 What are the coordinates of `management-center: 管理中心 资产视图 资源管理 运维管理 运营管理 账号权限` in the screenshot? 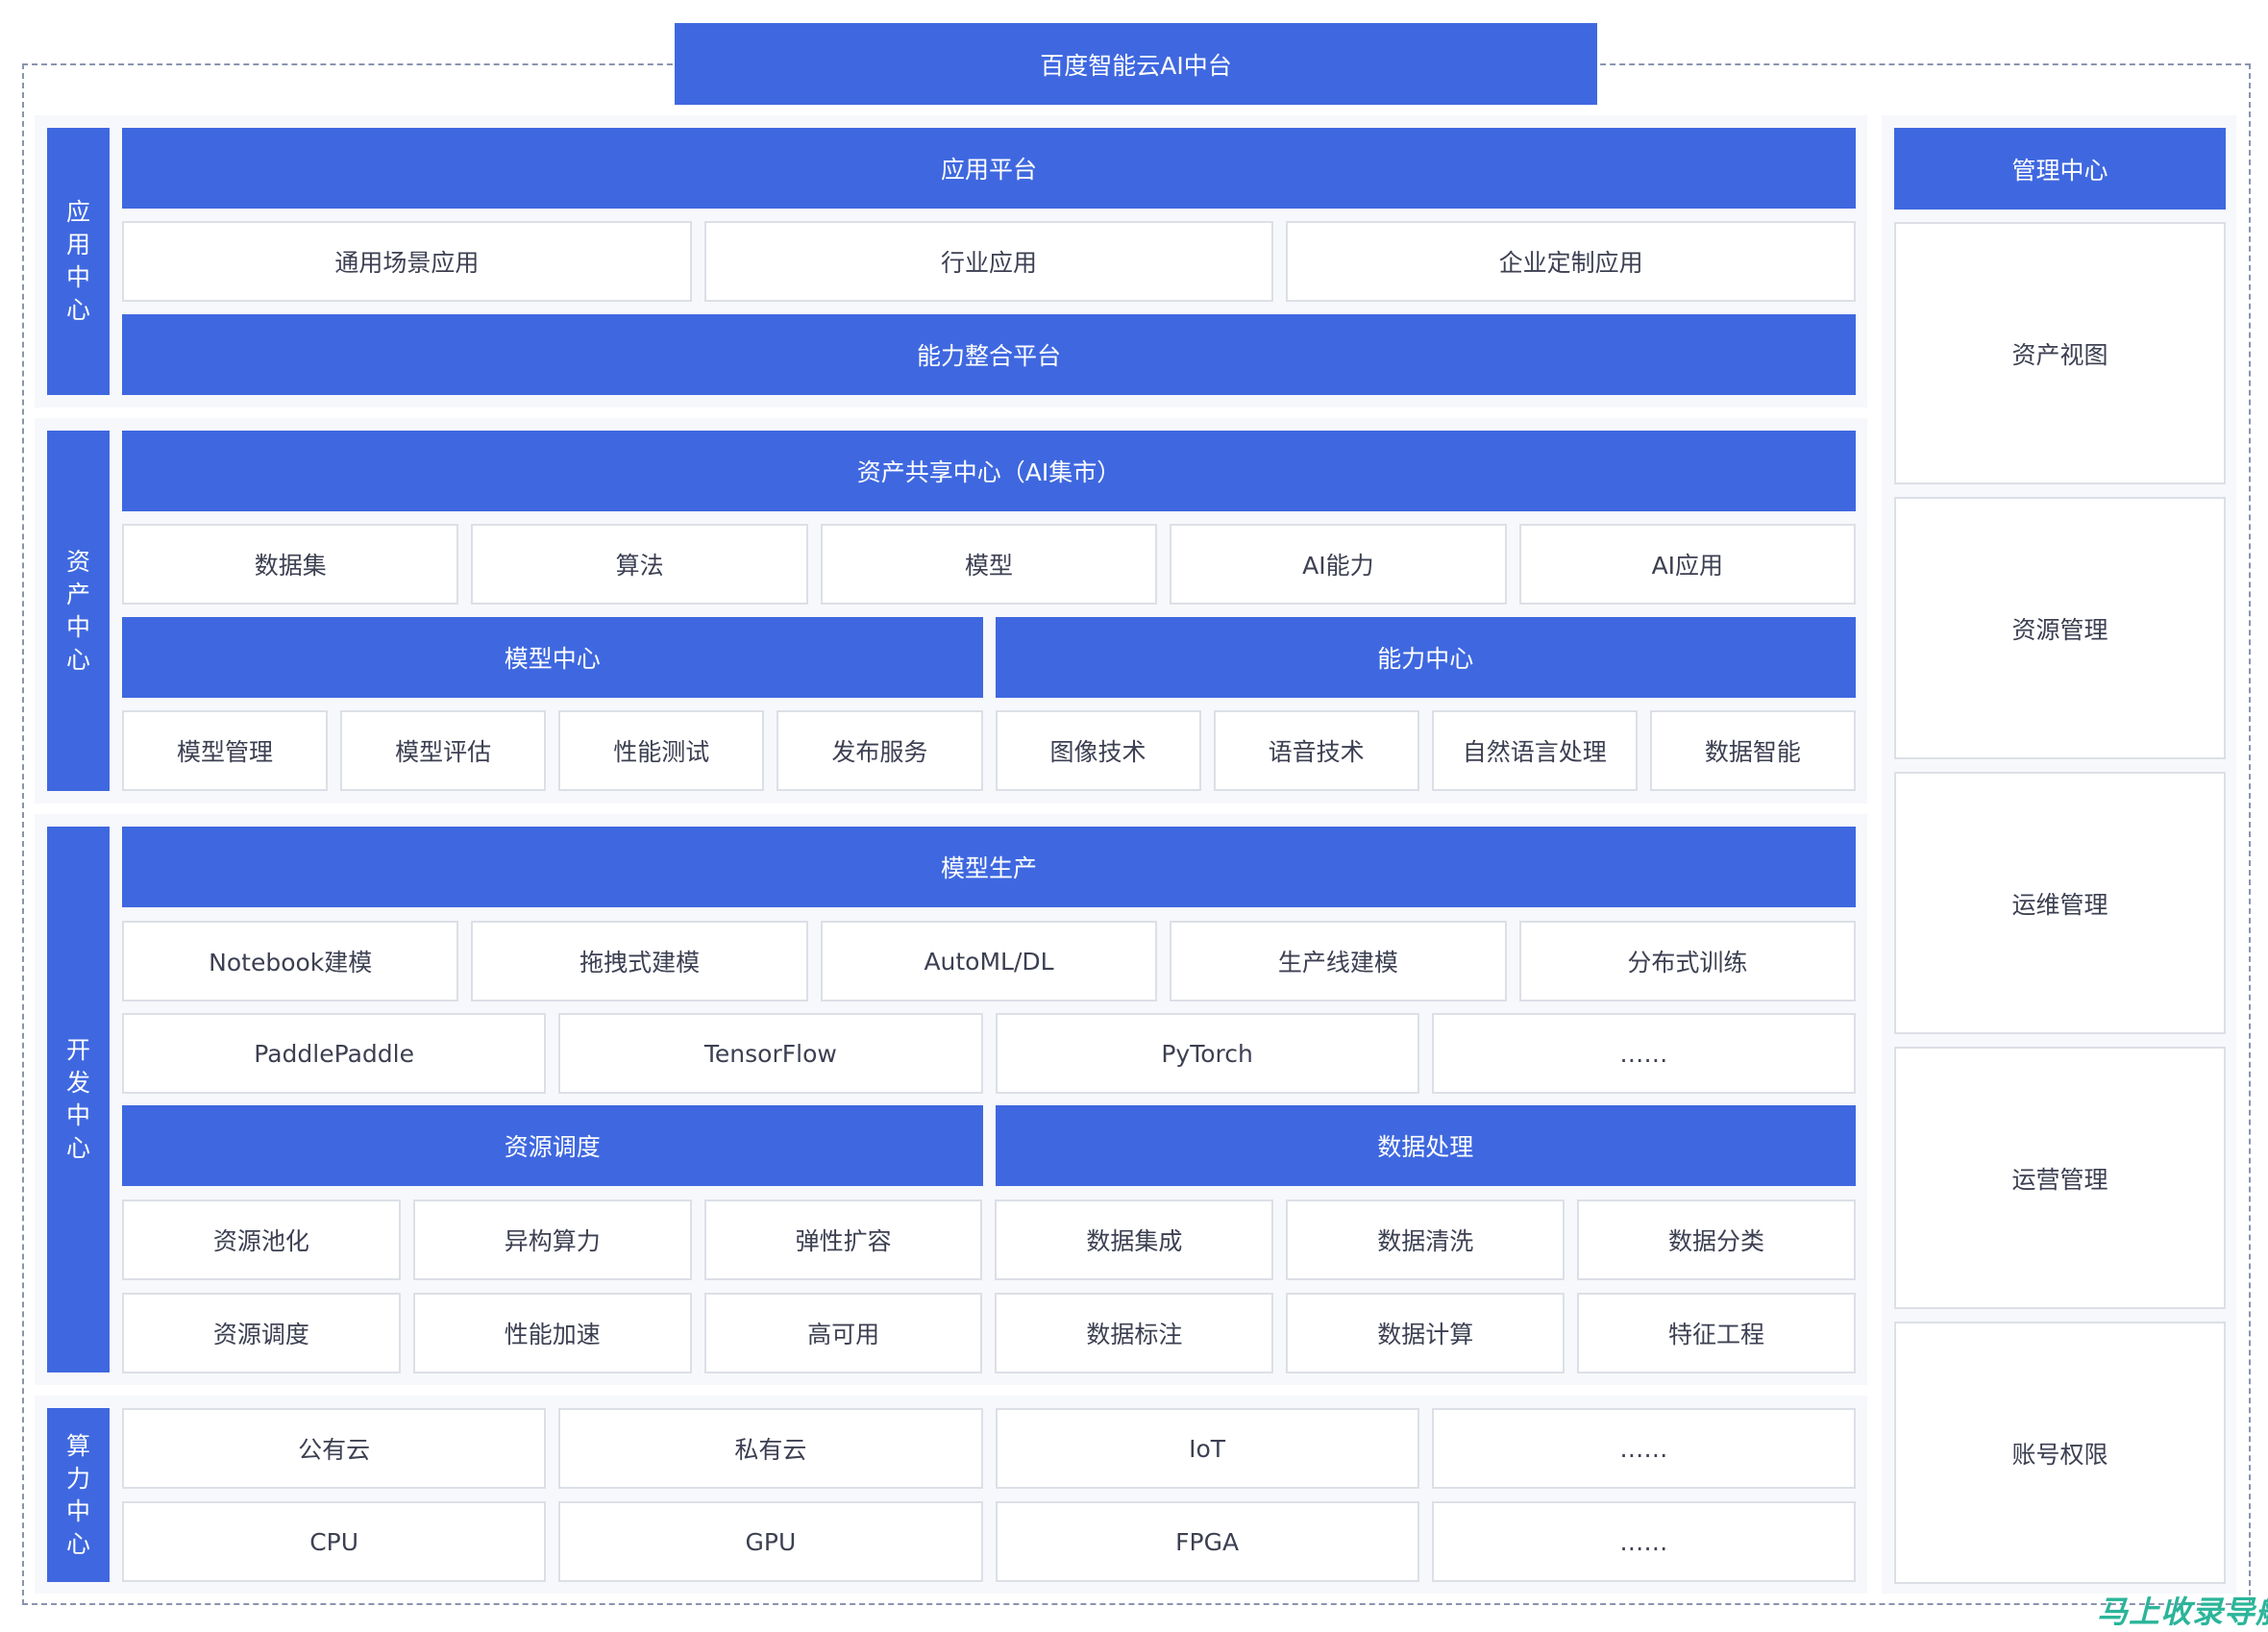 It's located at (2060, 856).